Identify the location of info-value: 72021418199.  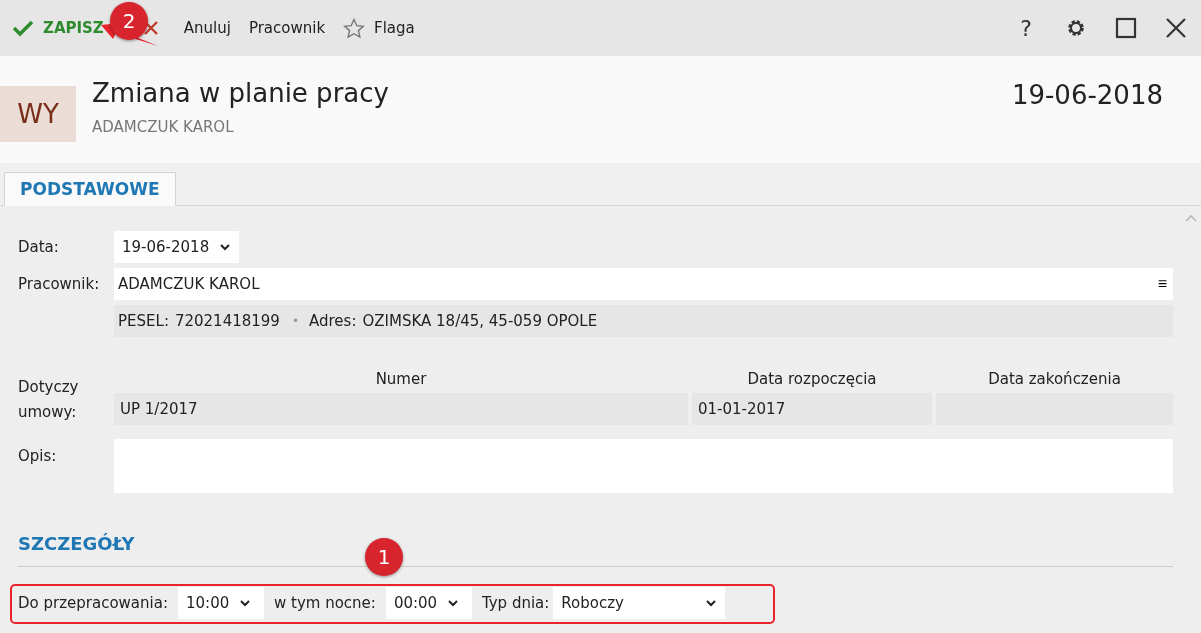
(227, 321).